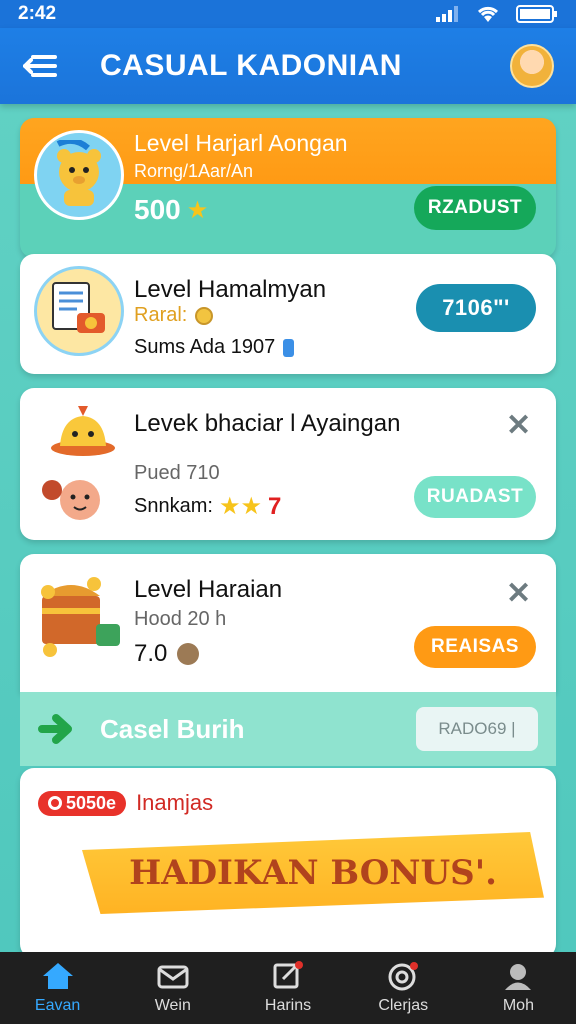 The width and height of the screenshot is (576, 1024). Describe the element at coordinates (475, 497) in the screenshot. I see `card-3-action-button: RUADAST` at that location.